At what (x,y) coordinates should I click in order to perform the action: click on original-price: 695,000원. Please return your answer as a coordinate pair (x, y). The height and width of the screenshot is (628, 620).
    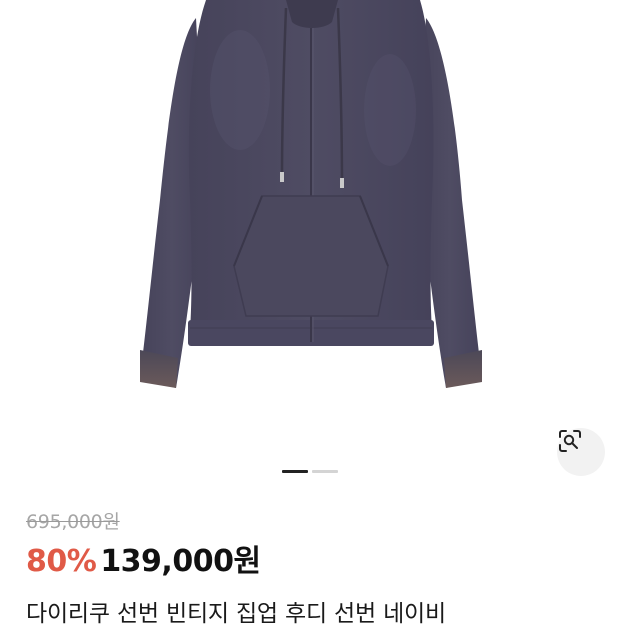
    Looking at the image, I should click on (73, 522).